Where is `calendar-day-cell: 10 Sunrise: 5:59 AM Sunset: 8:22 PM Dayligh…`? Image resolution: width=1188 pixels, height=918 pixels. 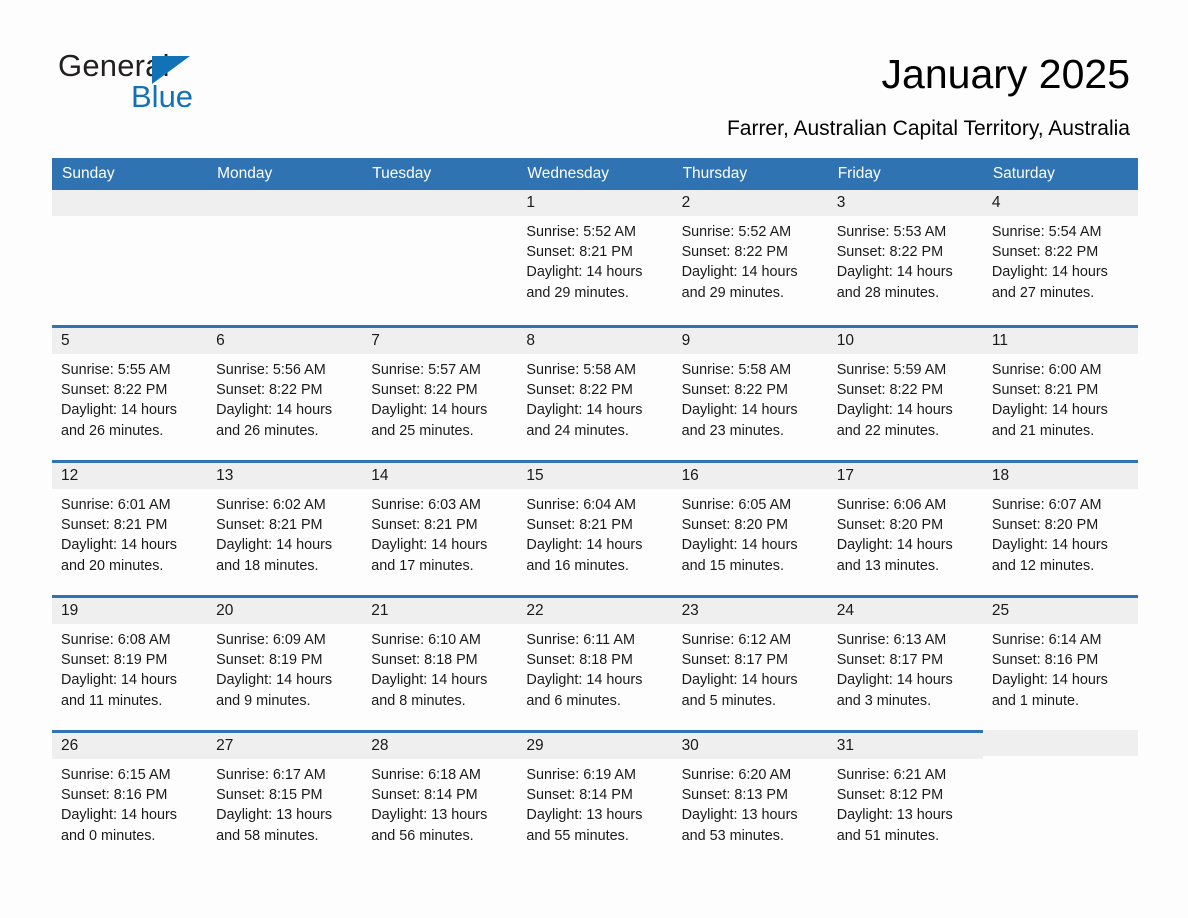
calendar-day-cell: 10 Sunrise: 5:59 AM Sunset: 8:22 PM Dayligh… is located at coordinates (905, 392).